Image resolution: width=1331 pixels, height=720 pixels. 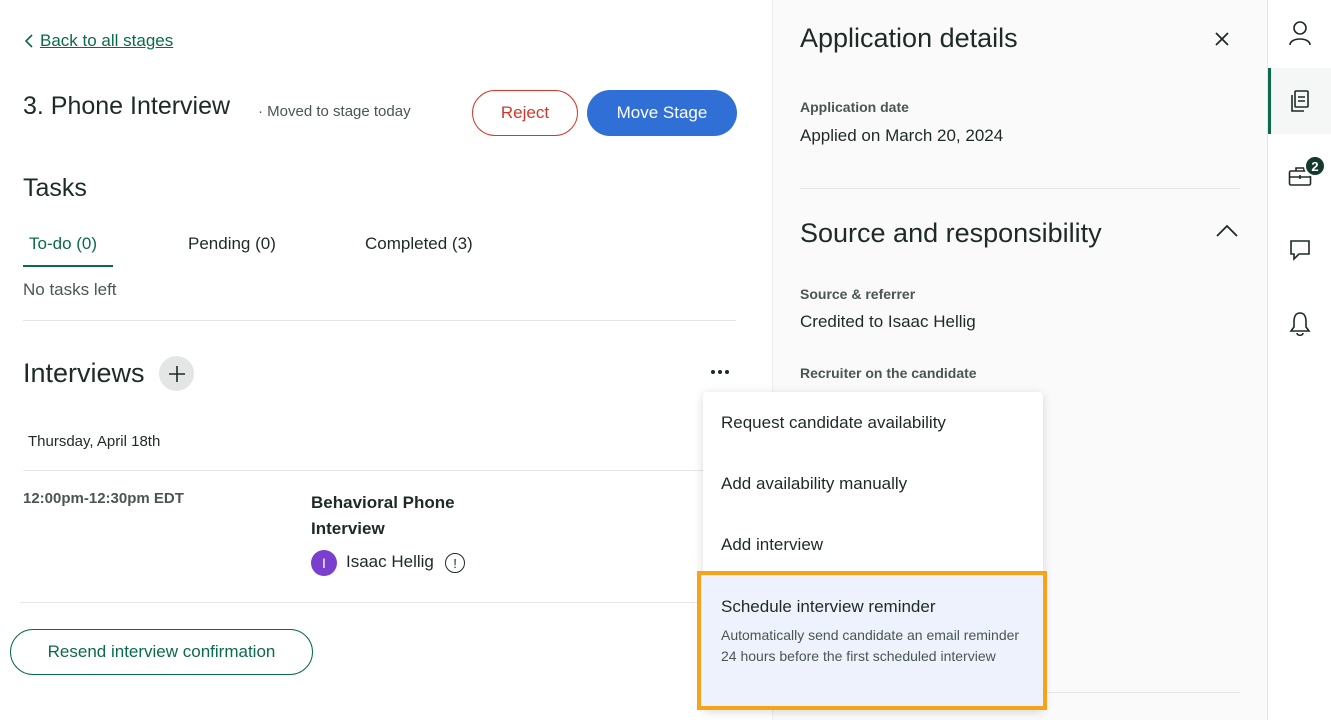 I want to click on chevron-left-icon, so click(x=28, y=41).